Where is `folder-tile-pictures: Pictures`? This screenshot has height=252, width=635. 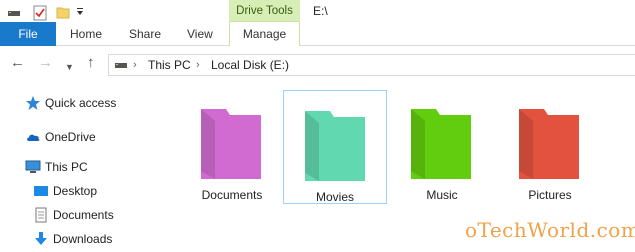 folder-tile-pictures: Pictures is located at coordinates (550, 146).